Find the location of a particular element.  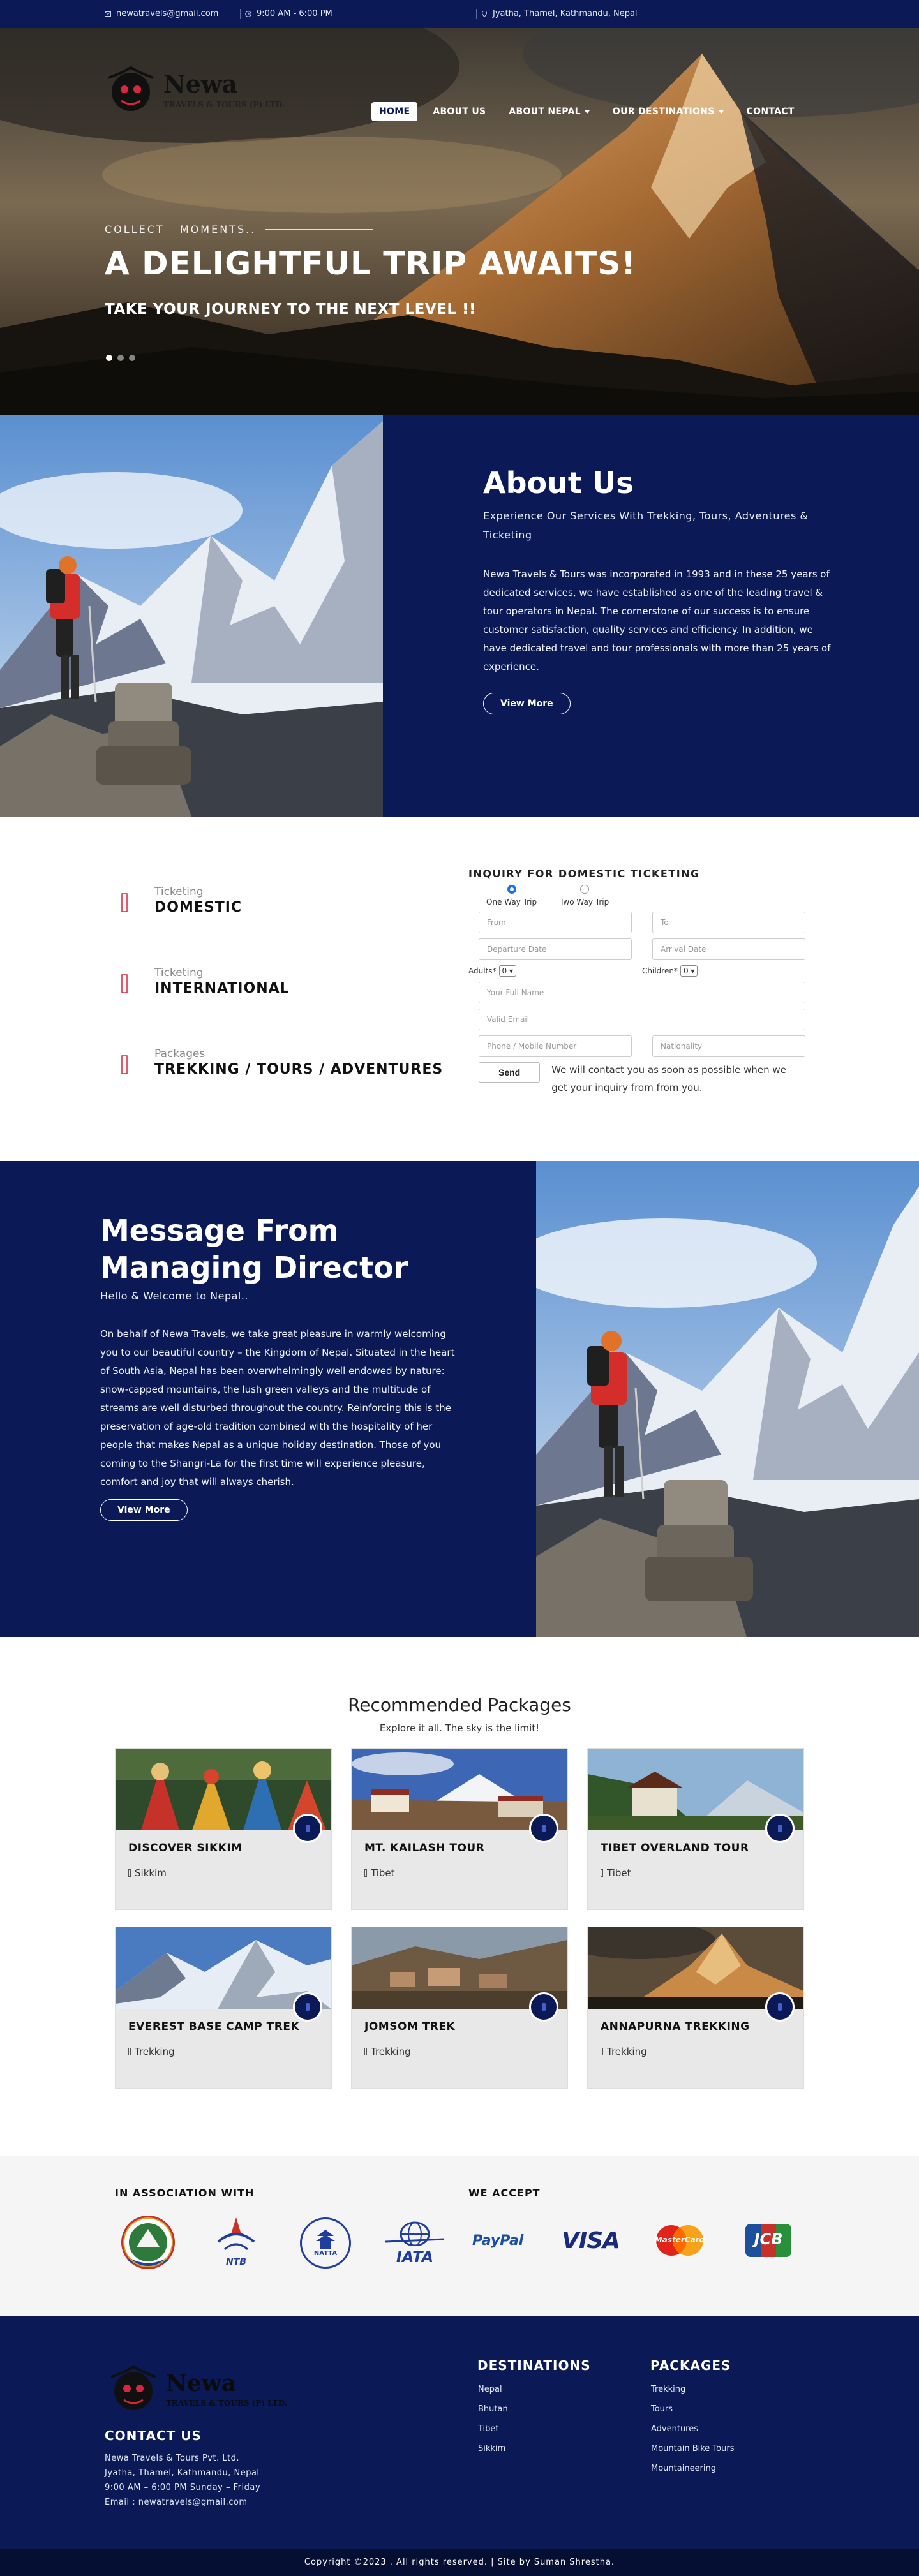

carousel-dots is located at coordinates (120, 358).